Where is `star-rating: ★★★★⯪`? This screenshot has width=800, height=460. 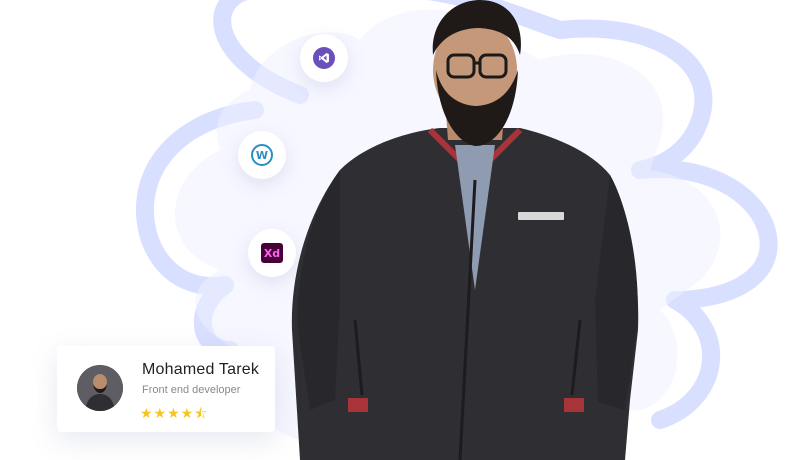 star-rating: ★★★★⯪ is located at coordinates (174, 414).